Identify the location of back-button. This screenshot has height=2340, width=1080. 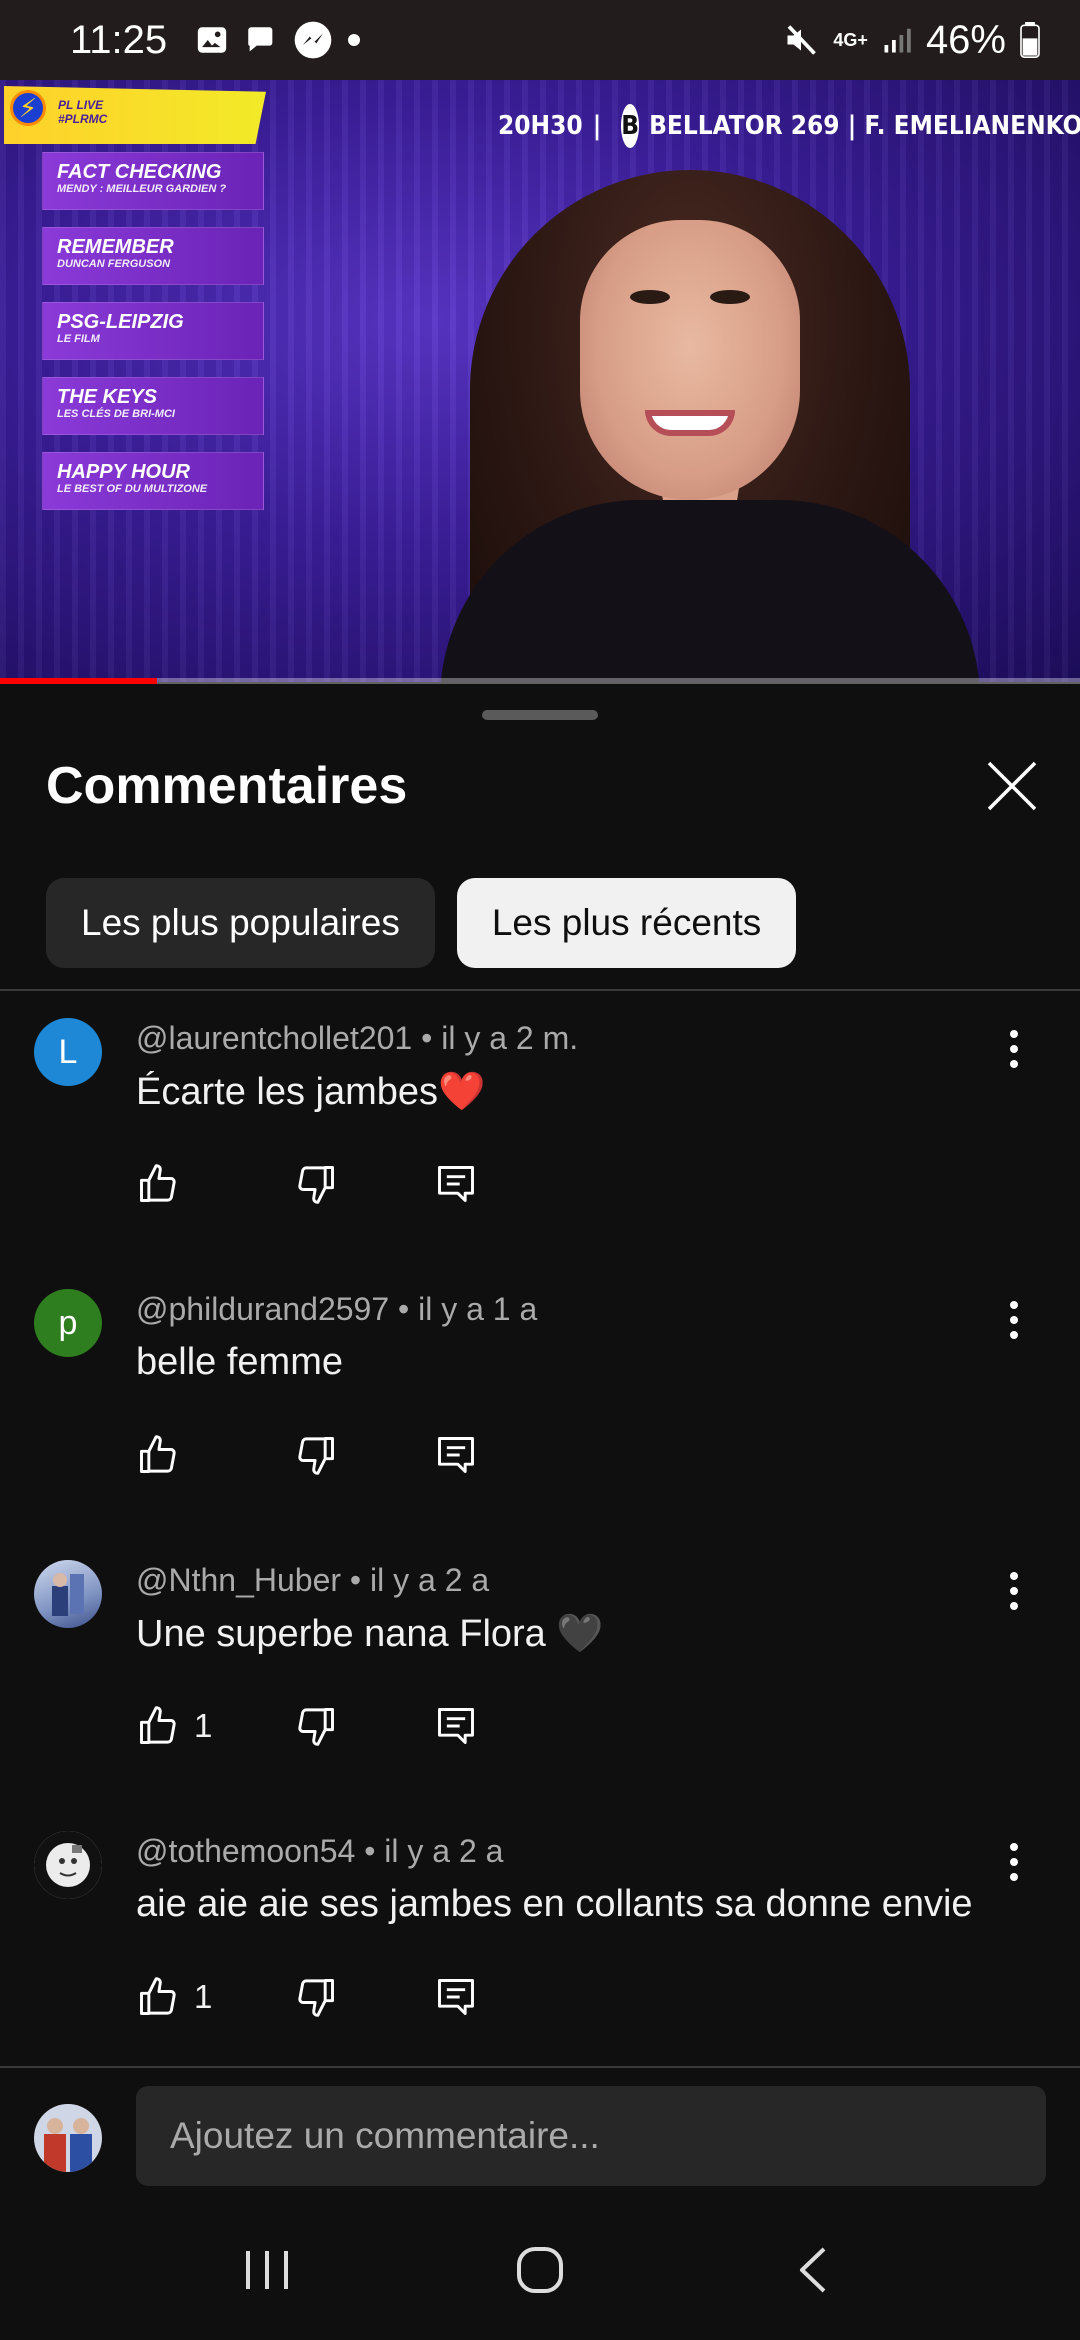
(813, 2270).